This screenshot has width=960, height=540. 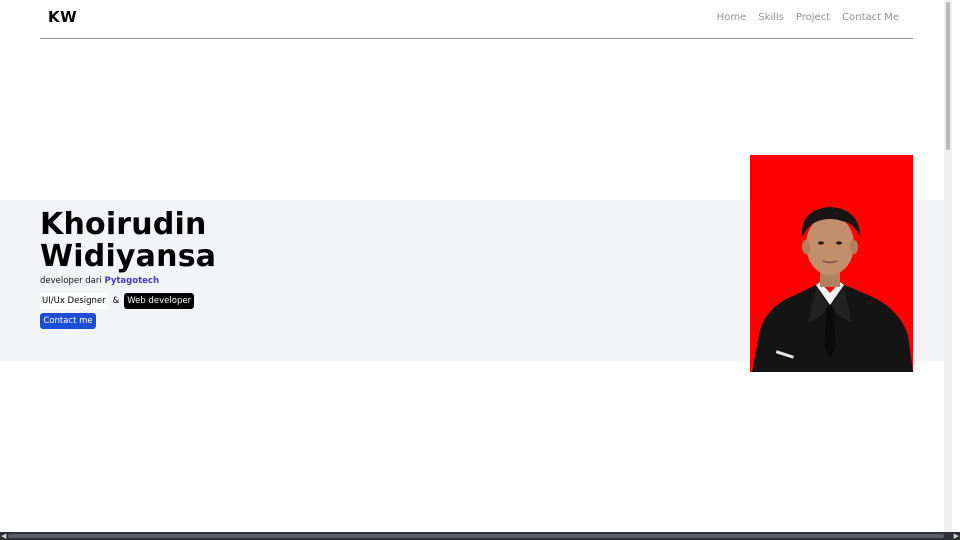 I want to click on roles: UI/Ux Designer & Web developer, so click(x=117, y=301).